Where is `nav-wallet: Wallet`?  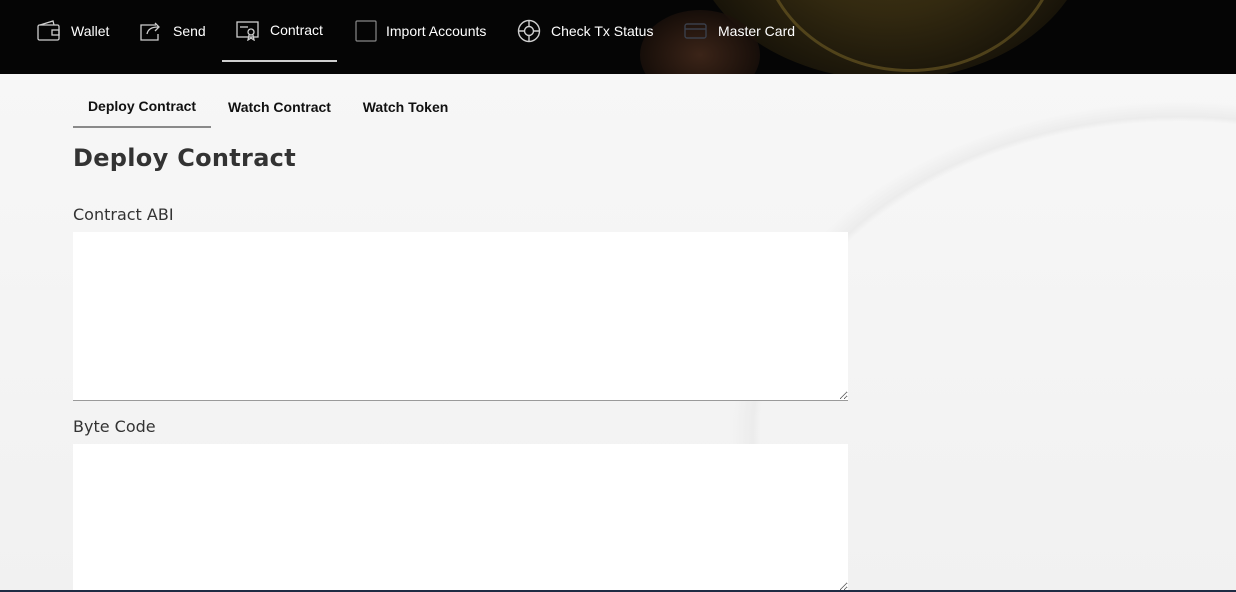 nav-wallet: Wallet is located at coordinates (73, 31).